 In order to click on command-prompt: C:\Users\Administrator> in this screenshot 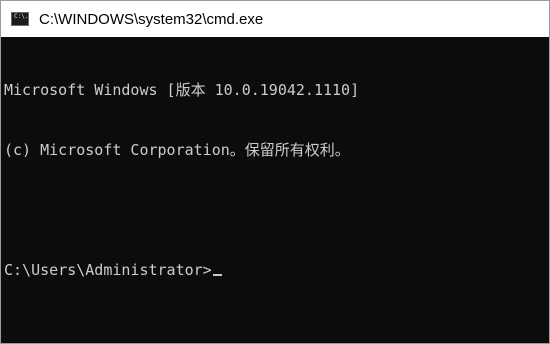, I will do `click(108, 270)`.